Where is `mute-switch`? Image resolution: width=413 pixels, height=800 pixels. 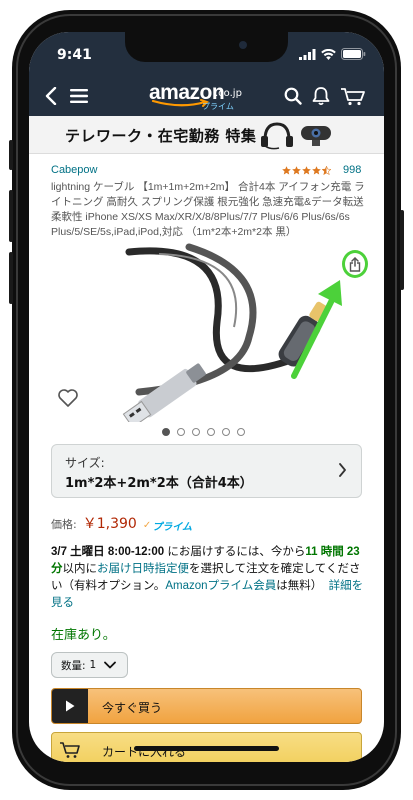 mute-switch is located at coordinates (11, 155).